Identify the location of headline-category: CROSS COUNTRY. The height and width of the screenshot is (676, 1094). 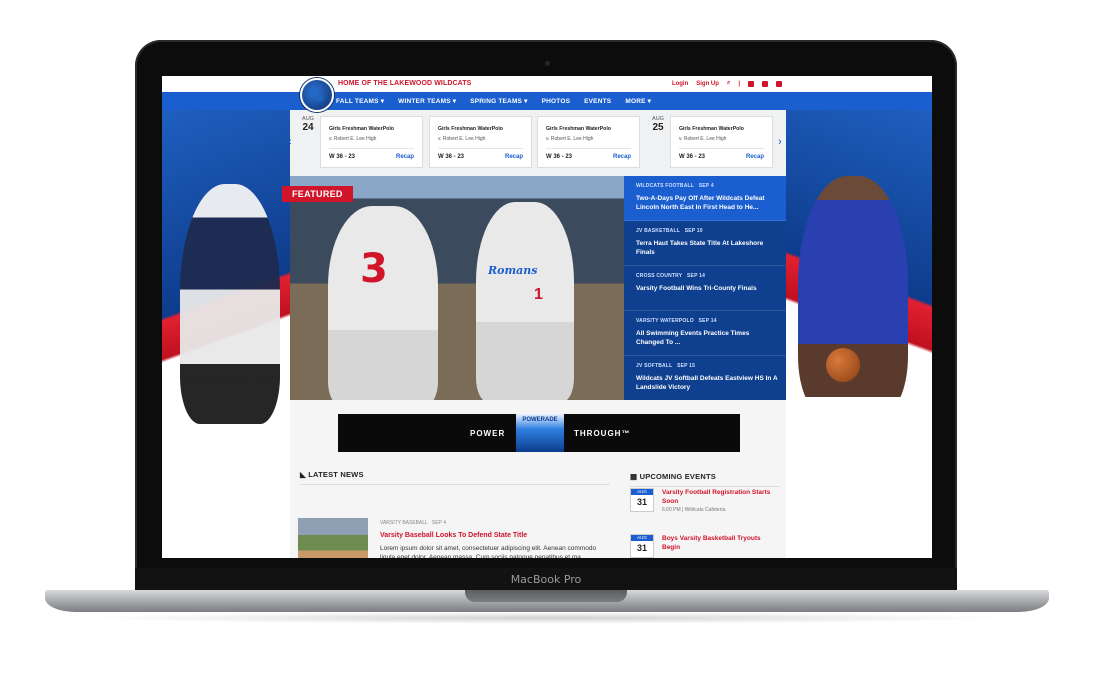
(659, 276).